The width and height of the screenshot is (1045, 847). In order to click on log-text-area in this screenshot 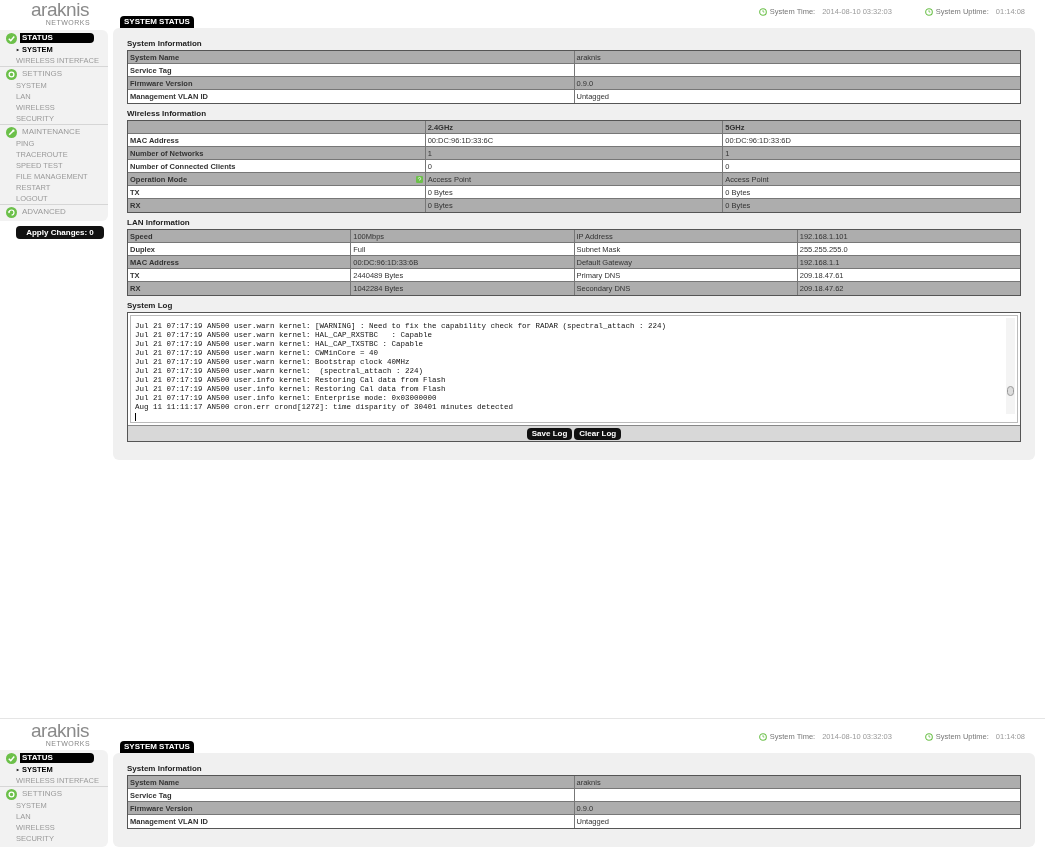, I will do `click(574, 369)`.